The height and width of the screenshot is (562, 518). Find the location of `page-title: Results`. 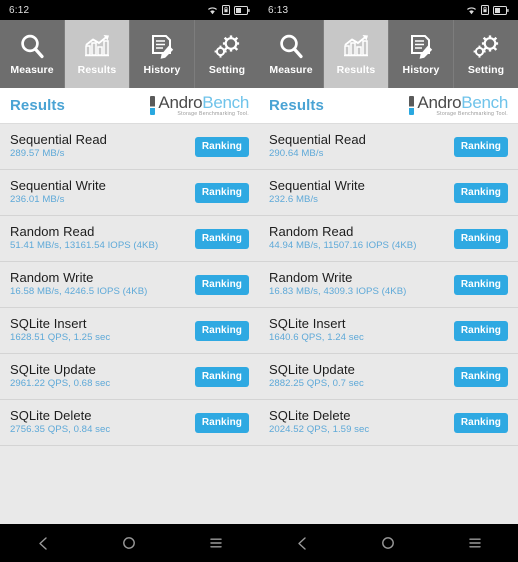

page-title: Results is located at coordinates (37, 105).